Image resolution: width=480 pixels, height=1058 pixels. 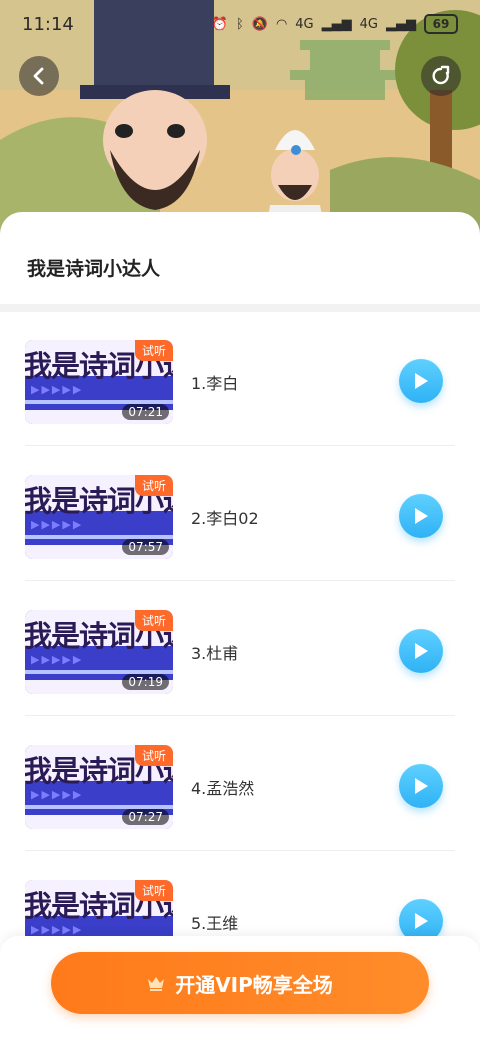 What do you see at coordinates (99, 787) in the screenshot?
I see `lesson-thumbnail: 我是诗词小达人 ▶▶▶▶▶ 试听 07:27` at bounding box center [99, 787].